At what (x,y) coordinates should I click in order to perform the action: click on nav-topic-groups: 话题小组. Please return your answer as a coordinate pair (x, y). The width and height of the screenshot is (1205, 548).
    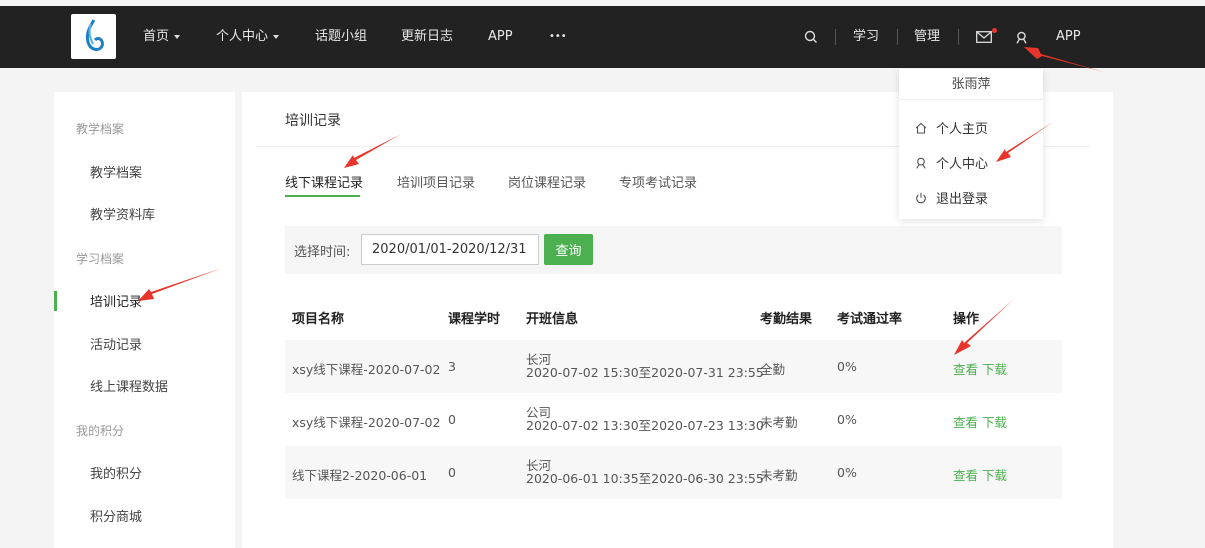
    Looking at the image, I should click on (341, 37).